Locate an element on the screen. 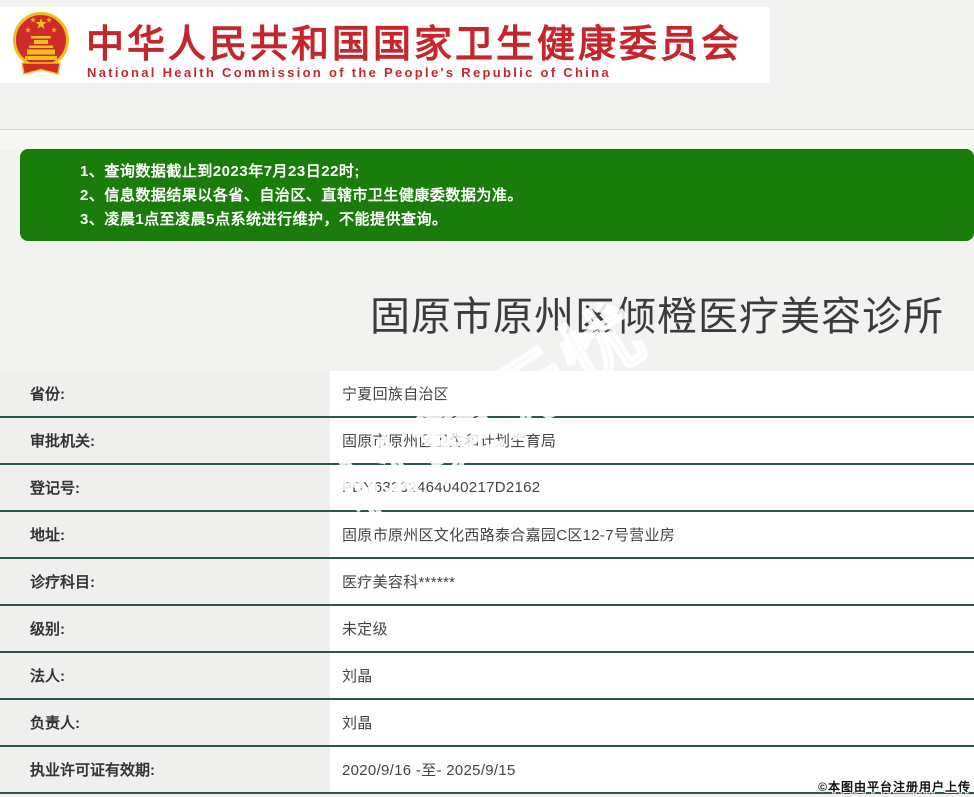 Image resolution: width=974 pixels, height=797 pixels. row-label: 诊疗科目: is located at coordinates (165, 581).